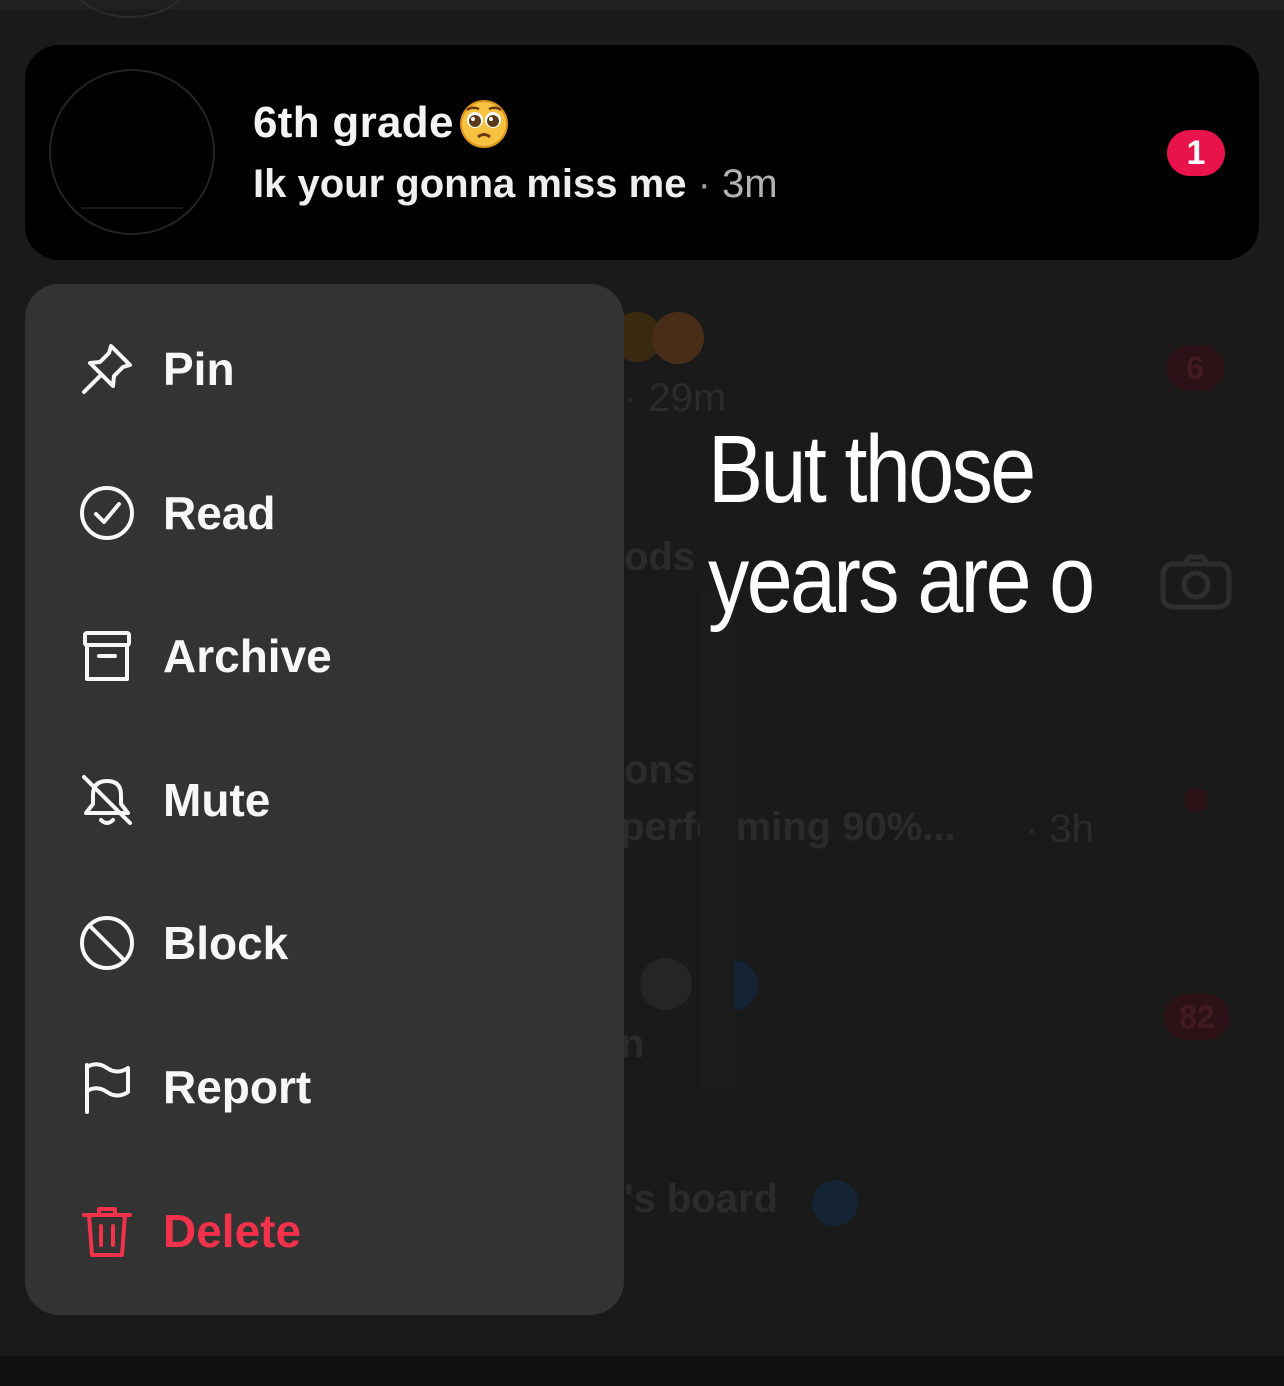 The image size is (1284, 1386). Describe the element at coordinates (1059, 829) in the screenshot. I see `ghost-text: · 3h` at that location.